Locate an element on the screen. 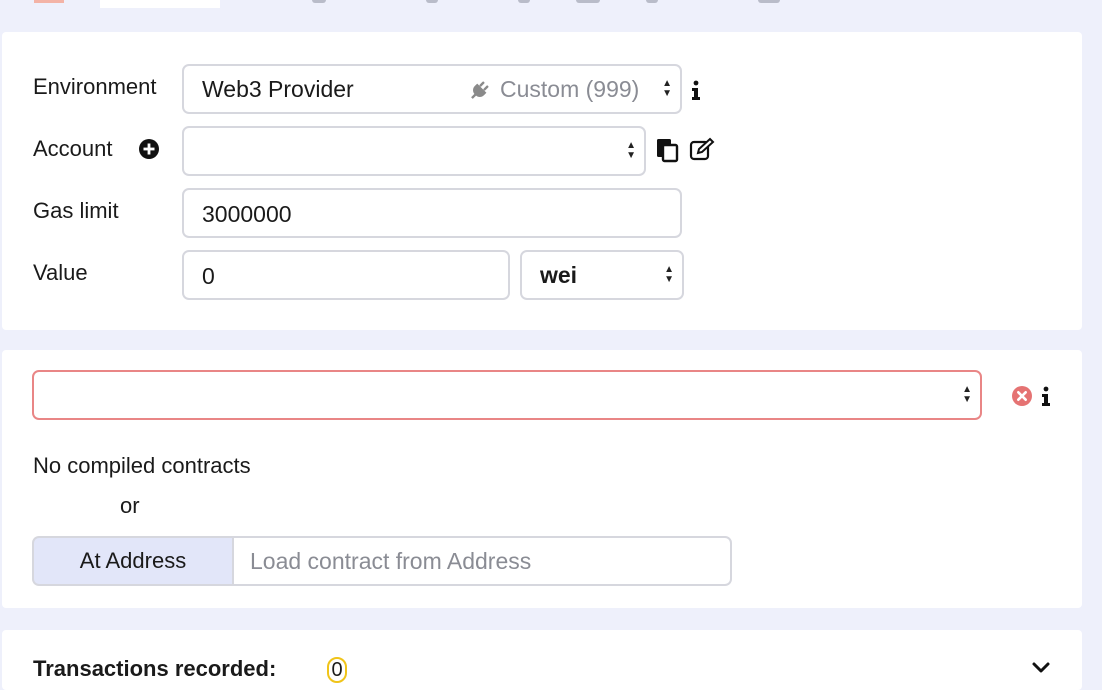 This screenshot has width=1102, height=690. or-label: or is located at coordinates (130, 505).